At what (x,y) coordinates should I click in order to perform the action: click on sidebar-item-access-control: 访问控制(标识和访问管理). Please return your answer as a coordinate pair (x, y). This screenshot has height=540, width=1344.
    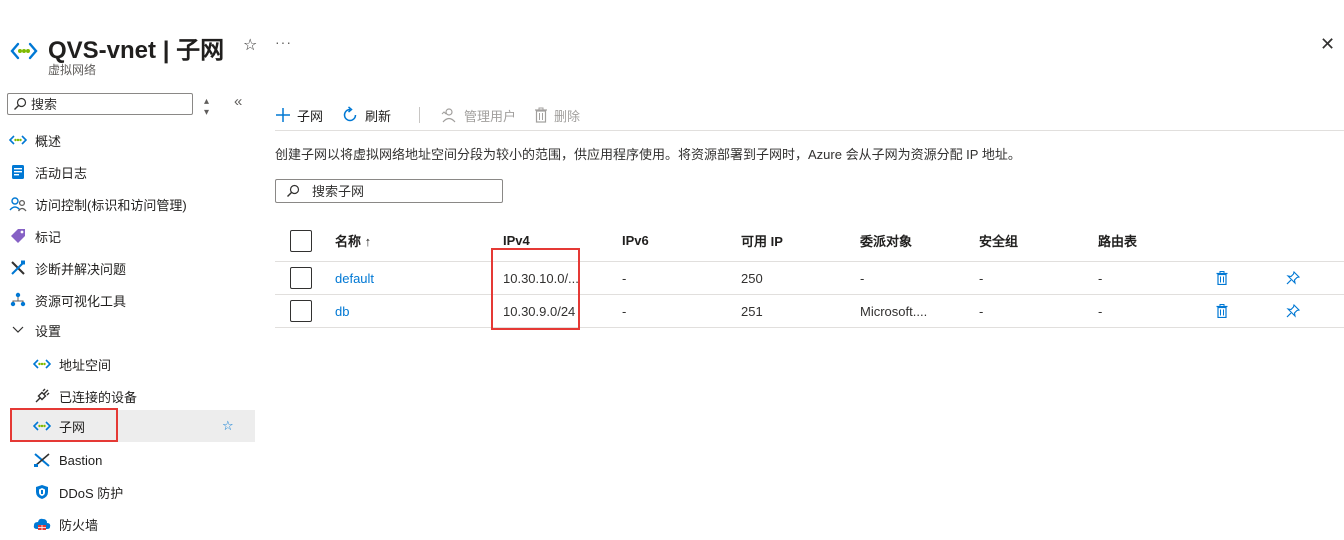
    Looking at the image, I should click on (128, 204).